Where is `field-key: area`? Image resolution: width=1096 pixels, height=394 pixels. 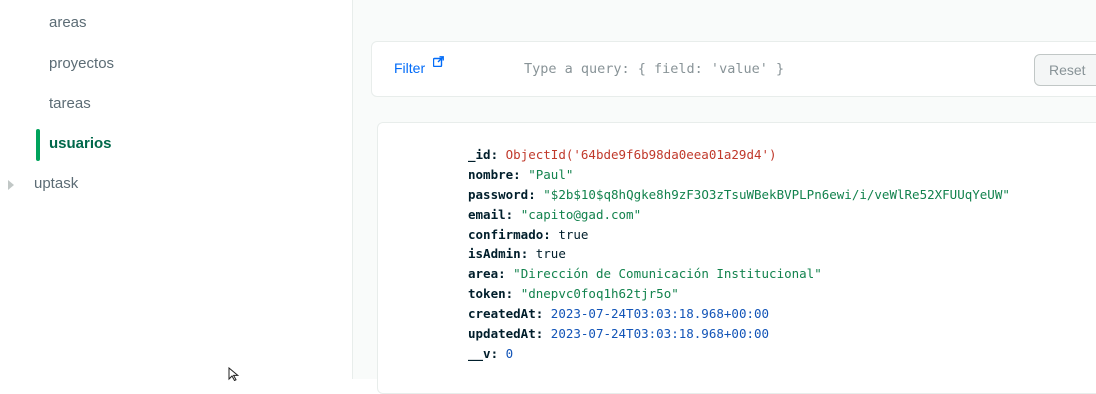
field-key: area is located at coordinates (483, 274).